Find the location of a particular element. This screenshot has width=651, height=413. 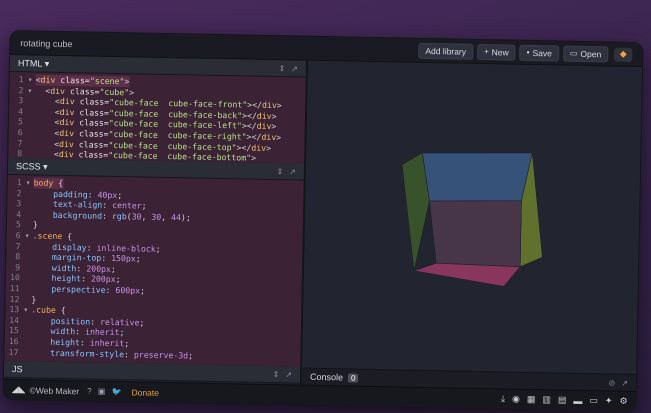

cube-face-front is located at coordinates (475, 234).